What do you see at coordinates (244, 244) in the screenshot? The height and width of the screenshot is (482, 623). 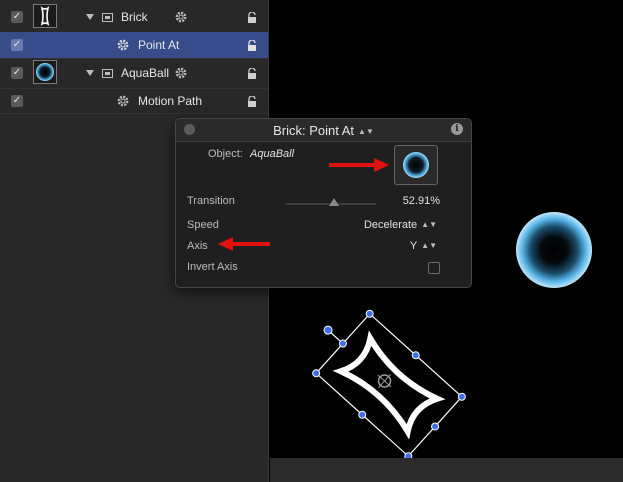 I see `annotation-arrow-axis` at bounding box center [244, 244].